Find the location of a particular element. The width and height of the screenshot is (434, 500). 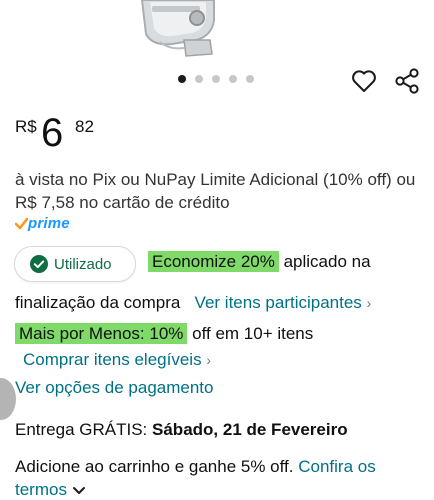

payment-options-link: Ver opções de pagamento is located at coordinates (114, 388).